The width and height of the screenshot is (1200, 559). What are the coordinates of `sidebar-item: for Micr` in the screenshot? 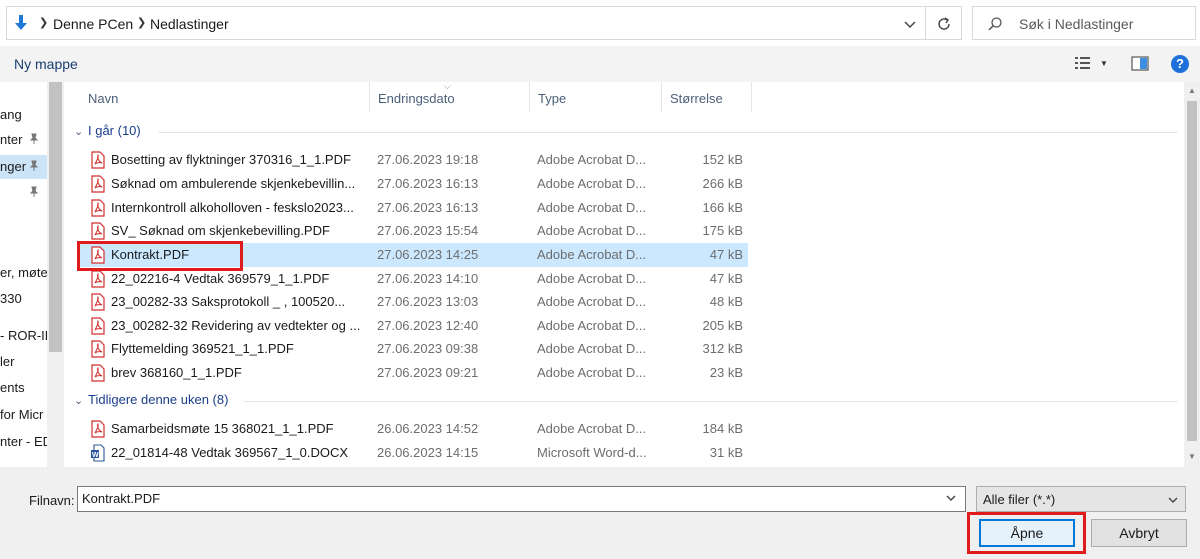 It's located at (23, 415).